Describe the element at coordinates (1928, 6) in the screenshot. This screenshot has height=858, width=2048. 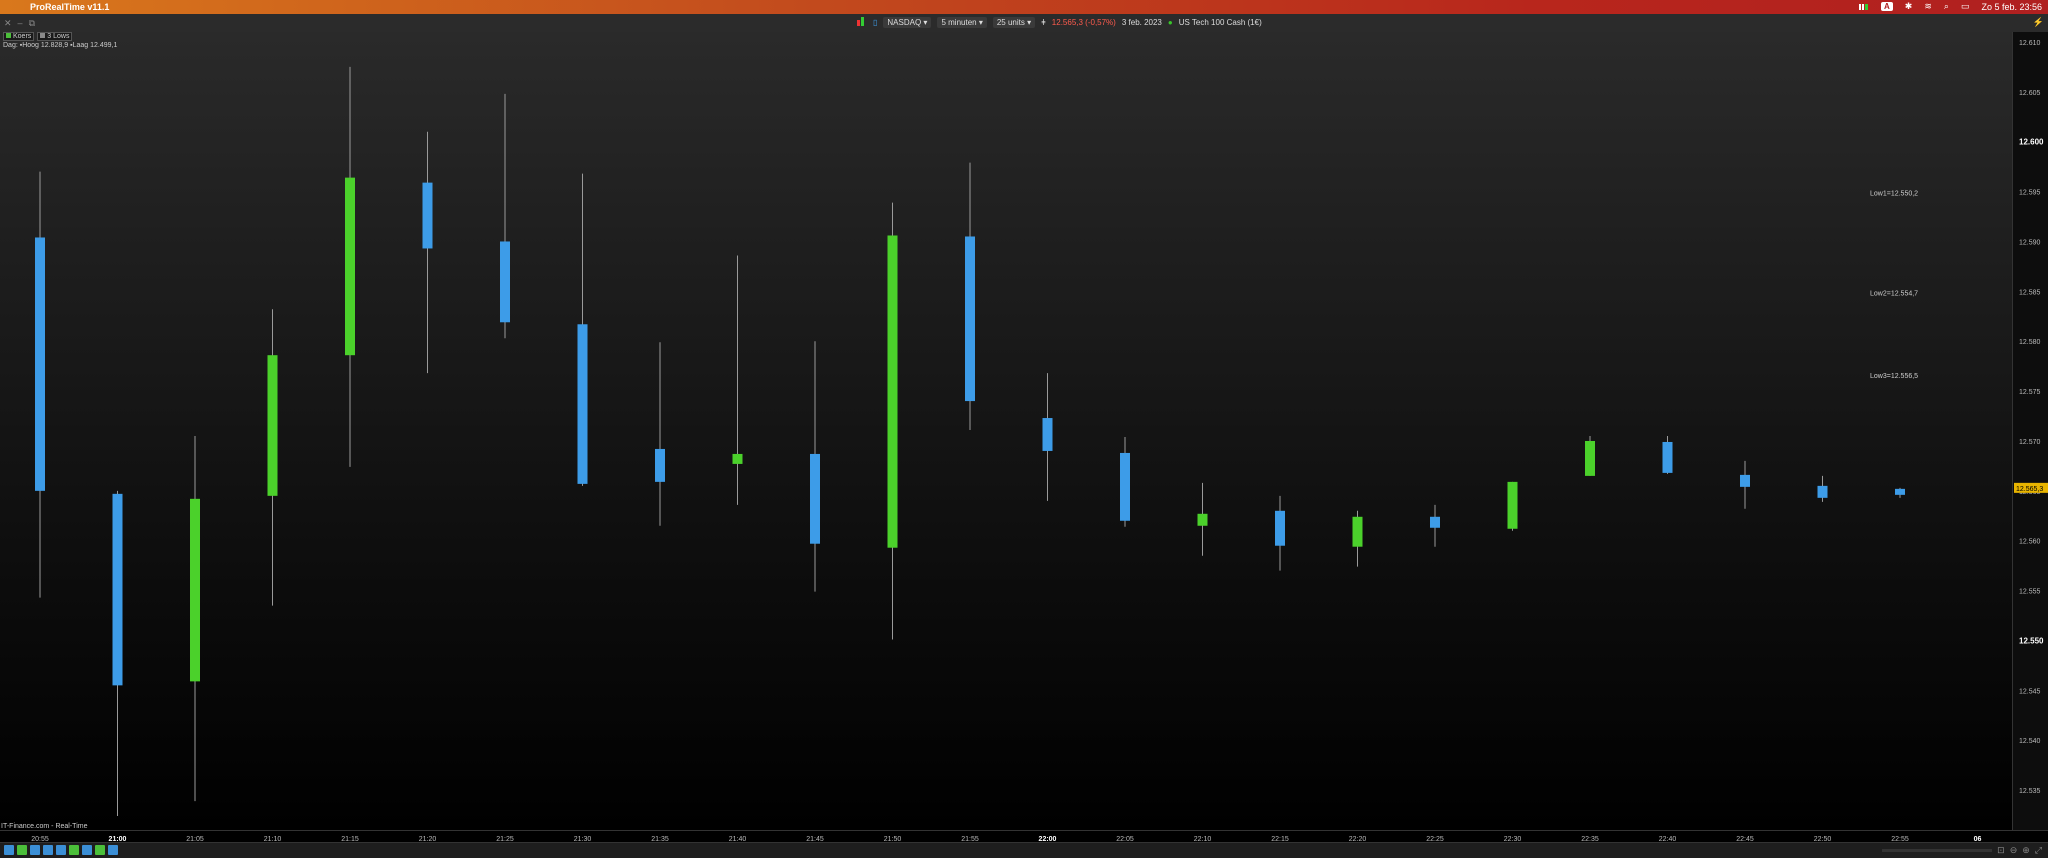
I see `wifi-icon: ≋` at that location.